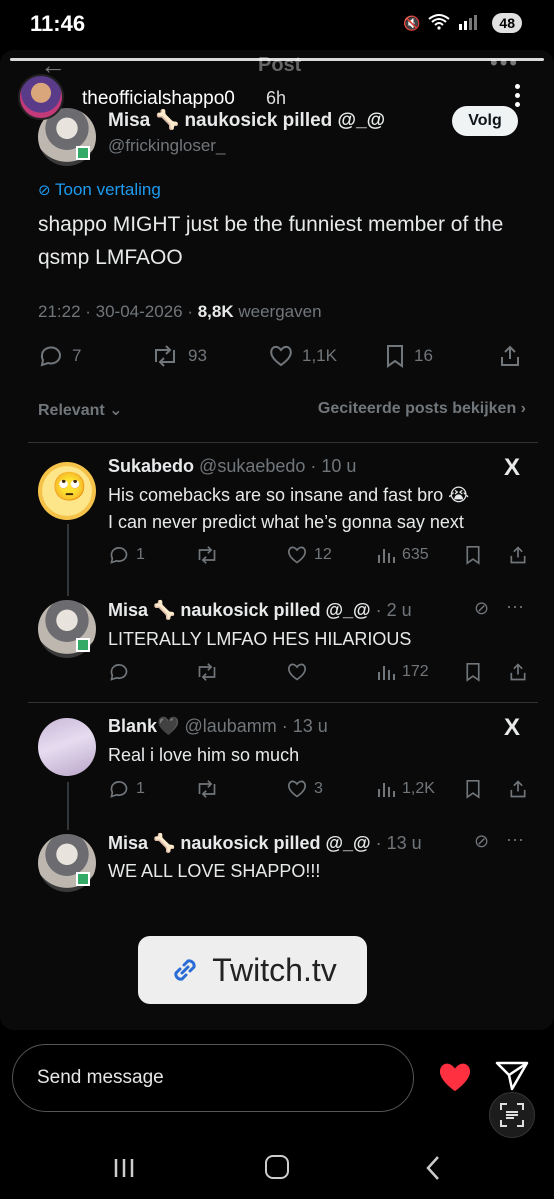  I want to click on views-action: 635, so click(402, 555).